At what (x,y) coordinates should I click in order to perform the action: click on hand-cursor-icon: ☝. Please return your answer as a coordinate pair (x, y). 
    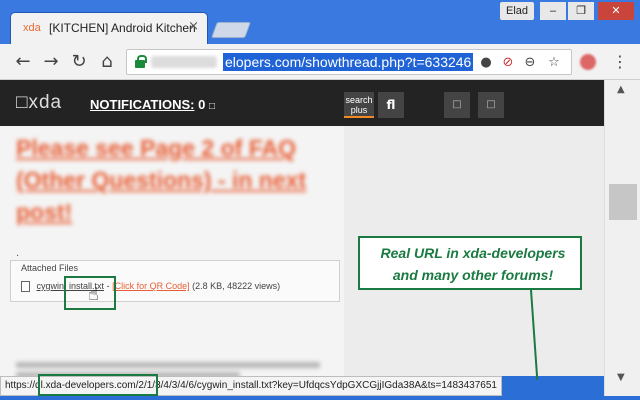
    Looking at the image, I should click on (93, 294).